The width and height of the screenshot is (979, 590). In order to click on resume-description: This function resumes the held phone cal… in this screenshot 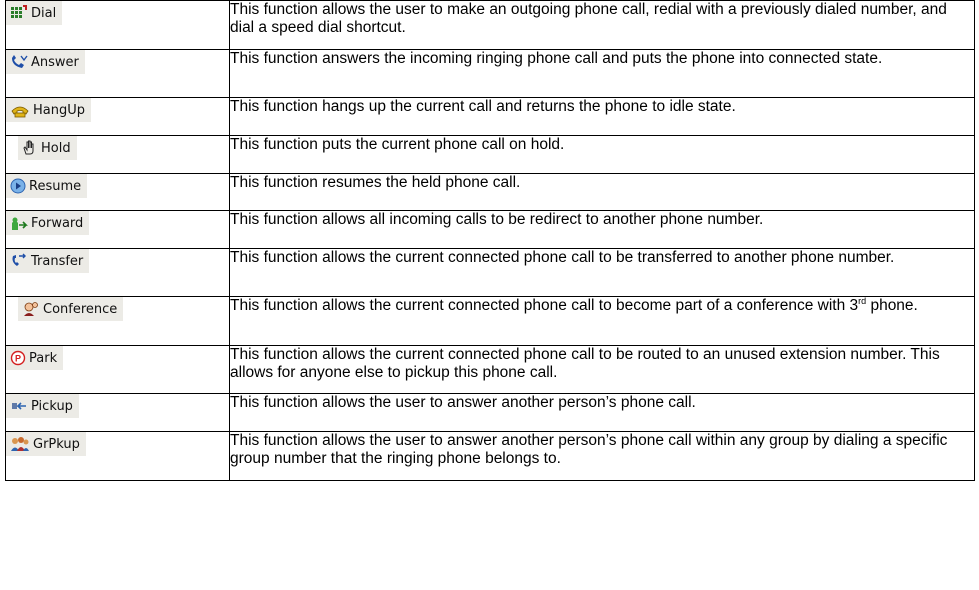, I will do `click(602, 192)`.